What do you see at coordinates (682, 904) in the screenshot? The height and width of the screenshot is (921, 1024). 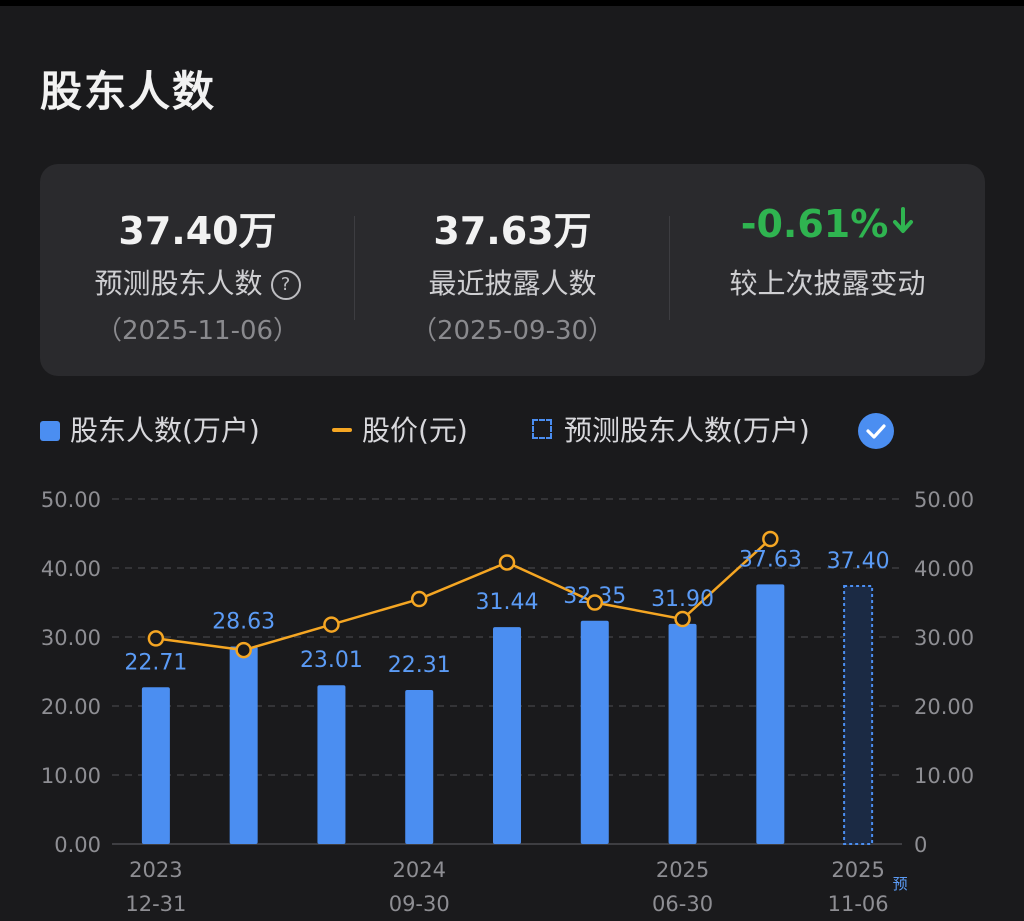 I see `x-tick-label-date: 06-30` at bounding box center [682, 904].